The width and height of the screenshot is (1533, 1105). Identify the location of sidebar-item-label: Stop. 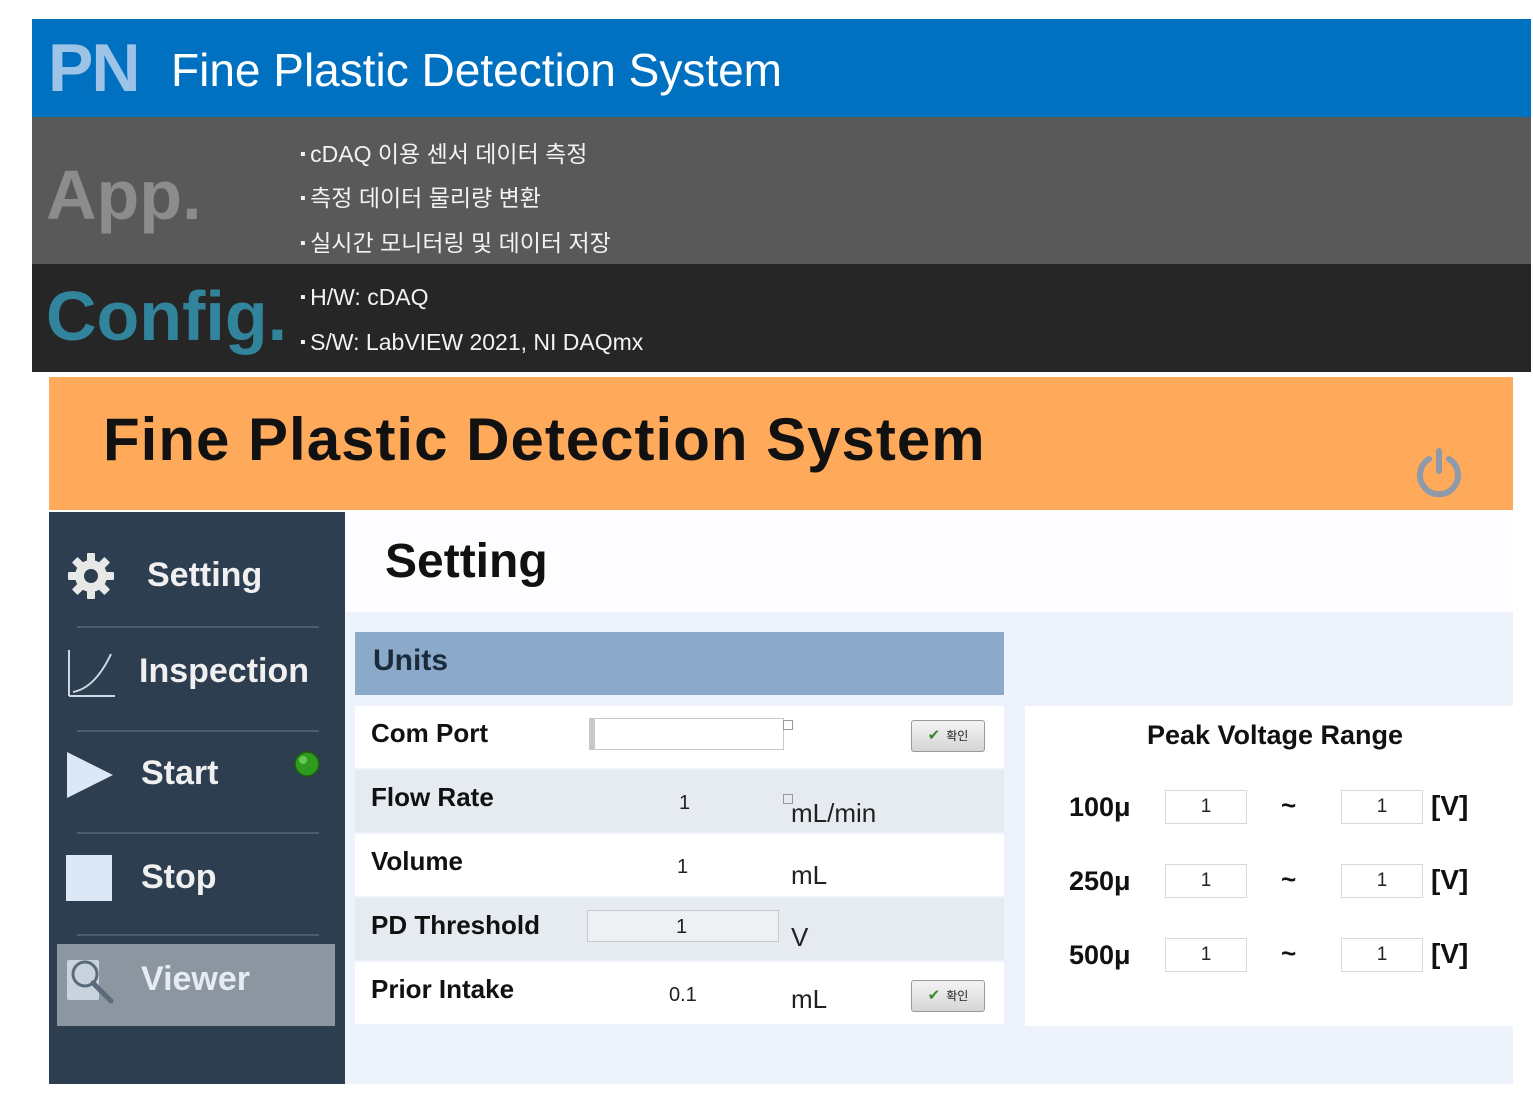
(179, 877).